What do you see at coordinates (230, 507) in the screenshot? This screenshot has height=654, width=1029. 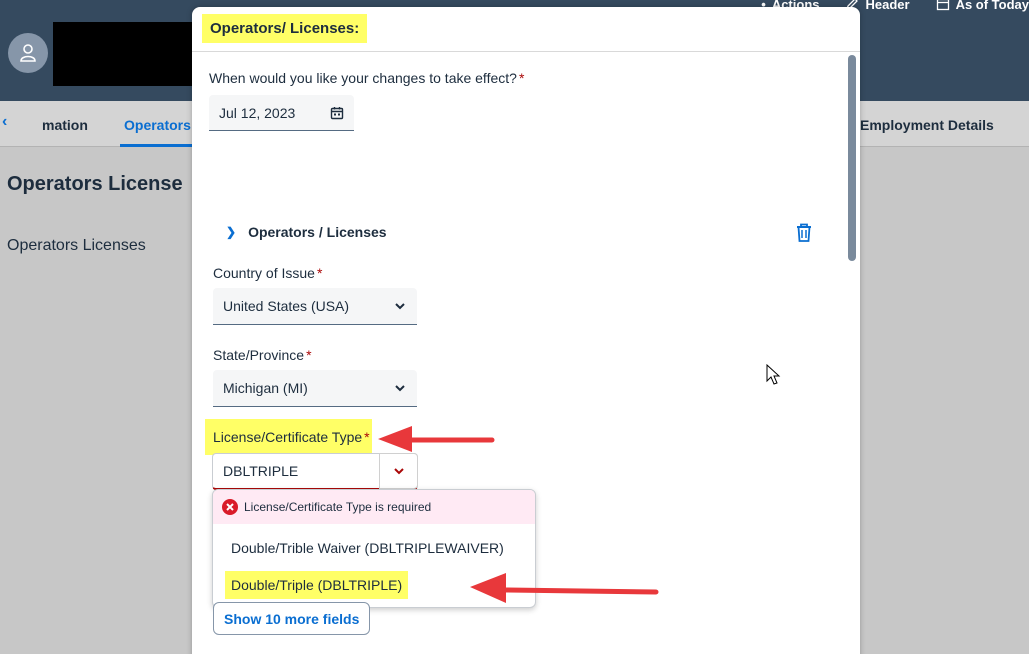 I see `error-icon` at bounding box center [230, 507].